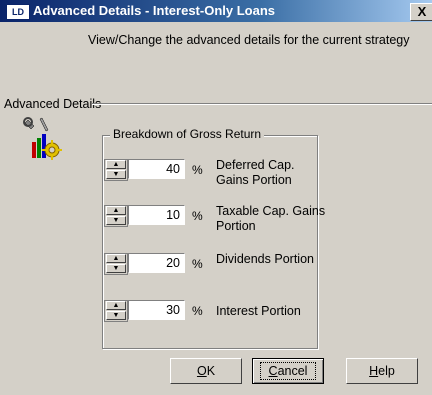 This screenshot has width=432, height=395. Describe the element at coordinates (258, 311) in the screenshot. I see `interest-label: Interest Portion` at that location.